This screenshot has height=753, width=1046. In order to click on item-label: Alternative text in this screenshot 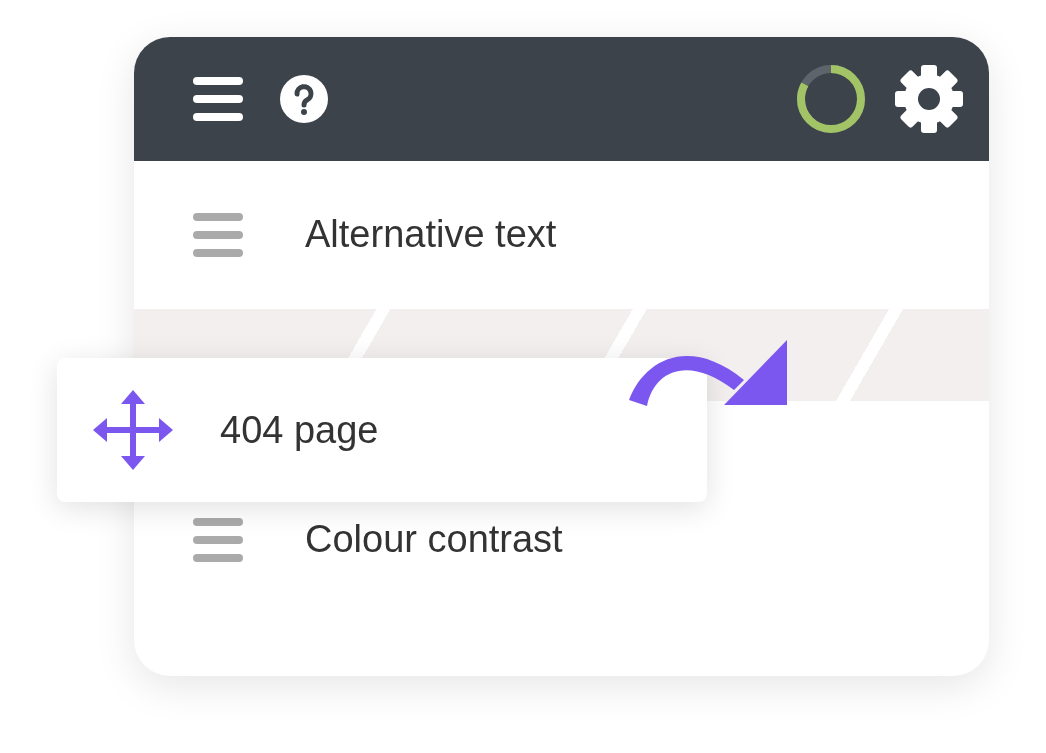, I will do `click(431, 235)`.